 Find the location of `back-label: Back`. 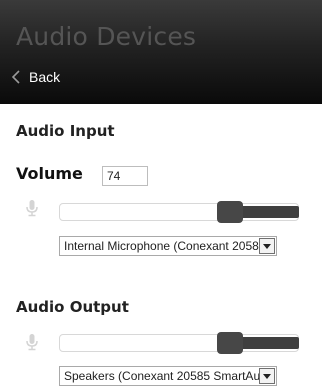

back-label: Back is located at coordinates (45, 77).